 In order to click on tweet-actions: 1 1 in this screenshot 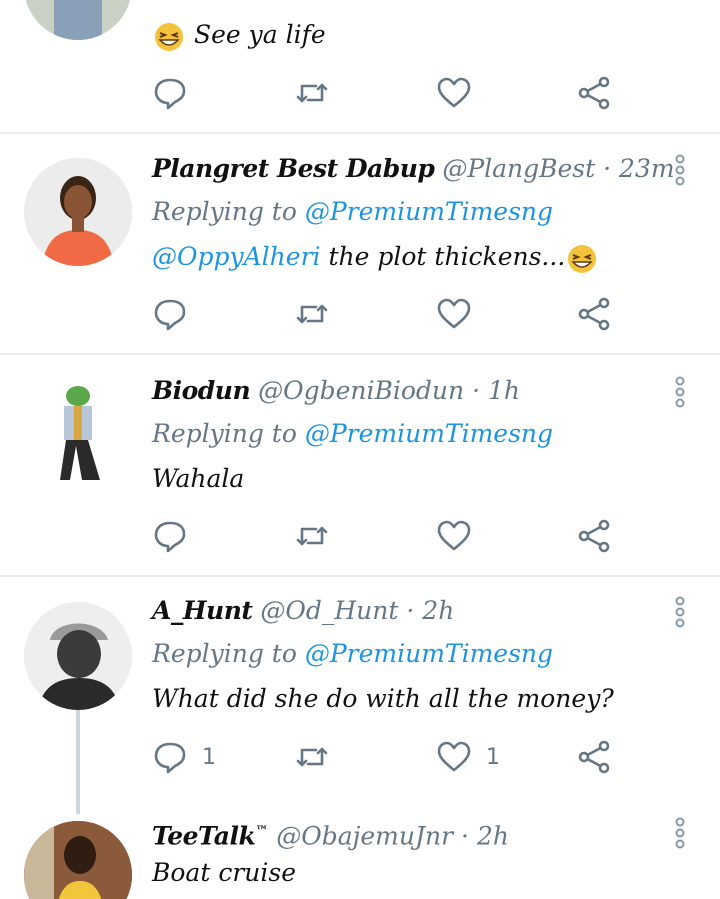, I will do `click(387, 757)`.